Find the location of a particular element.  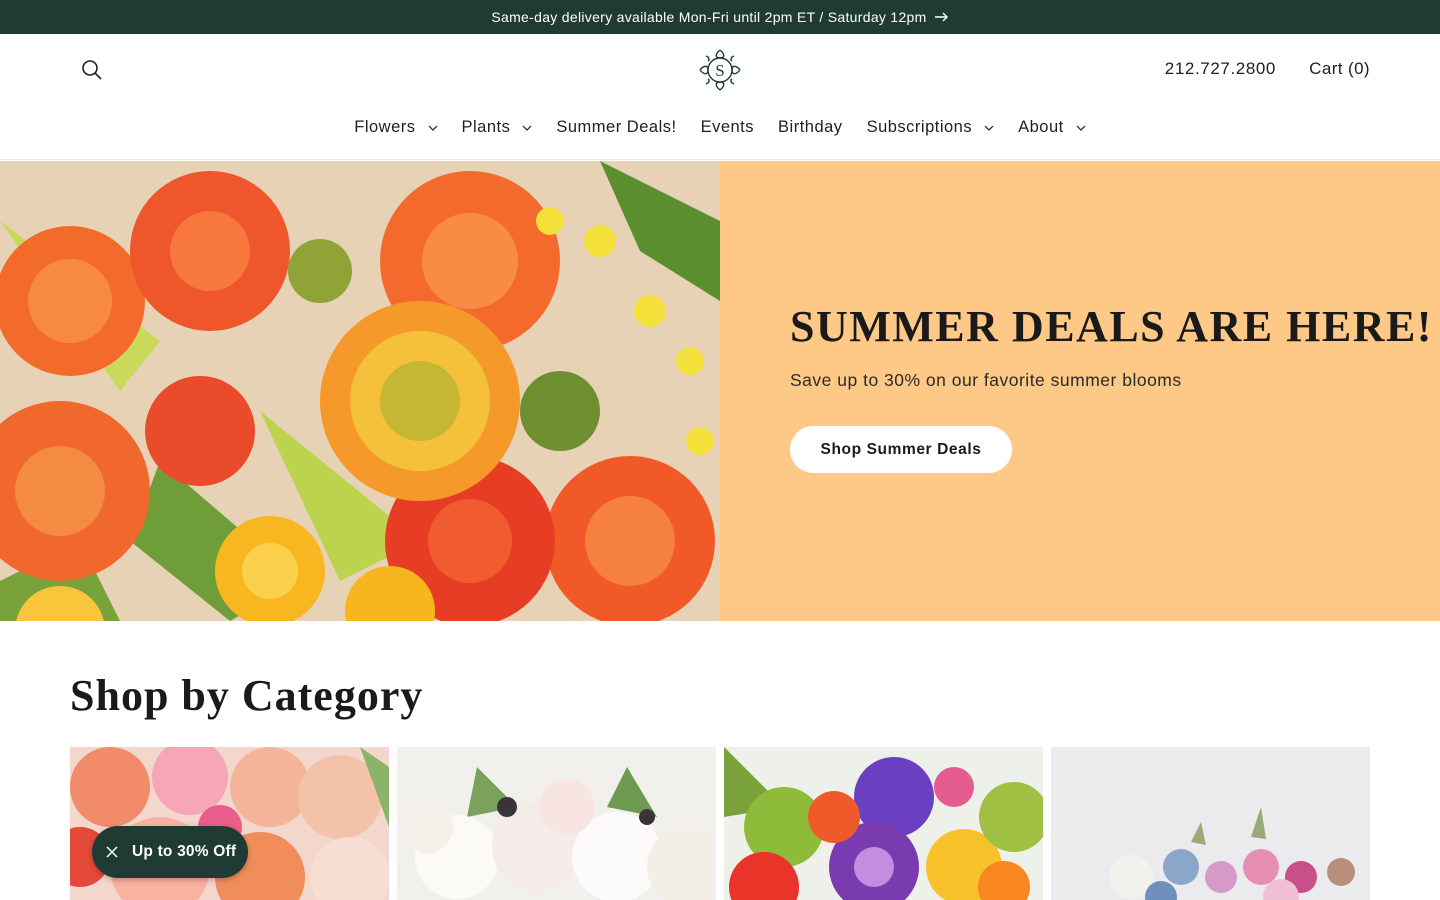

nav-item-label: Plants is located at coordinates (486, 127).